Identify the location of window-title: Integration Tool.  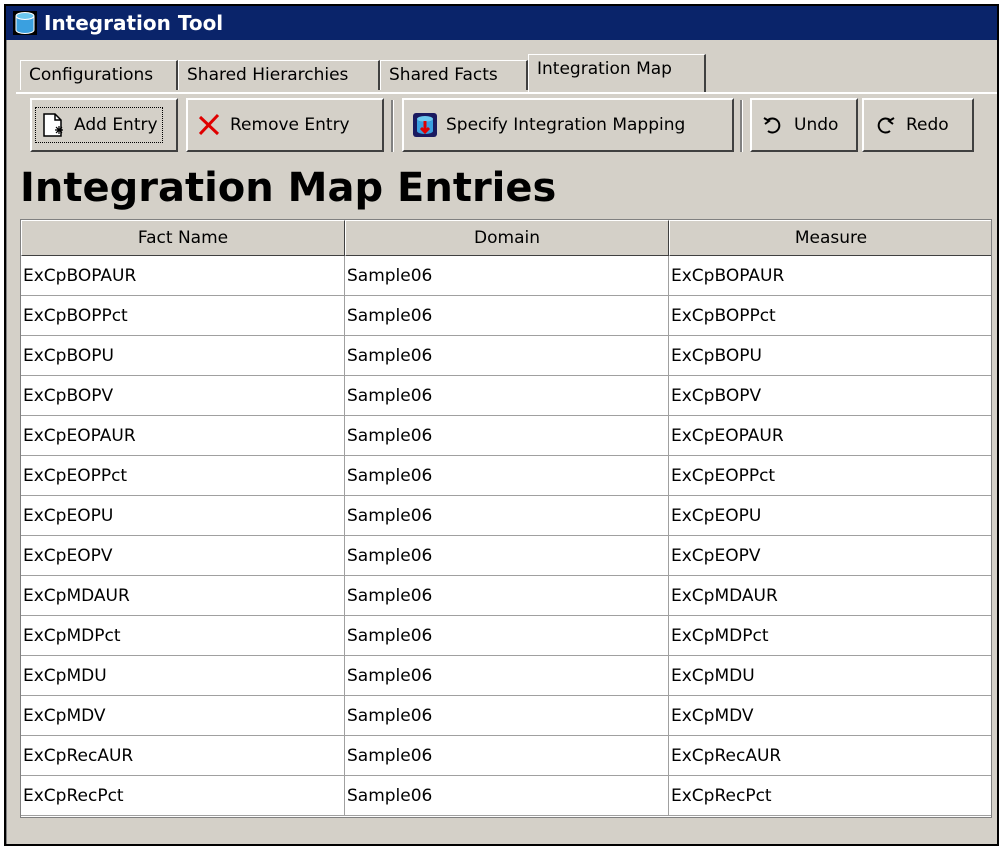
(134, 23).